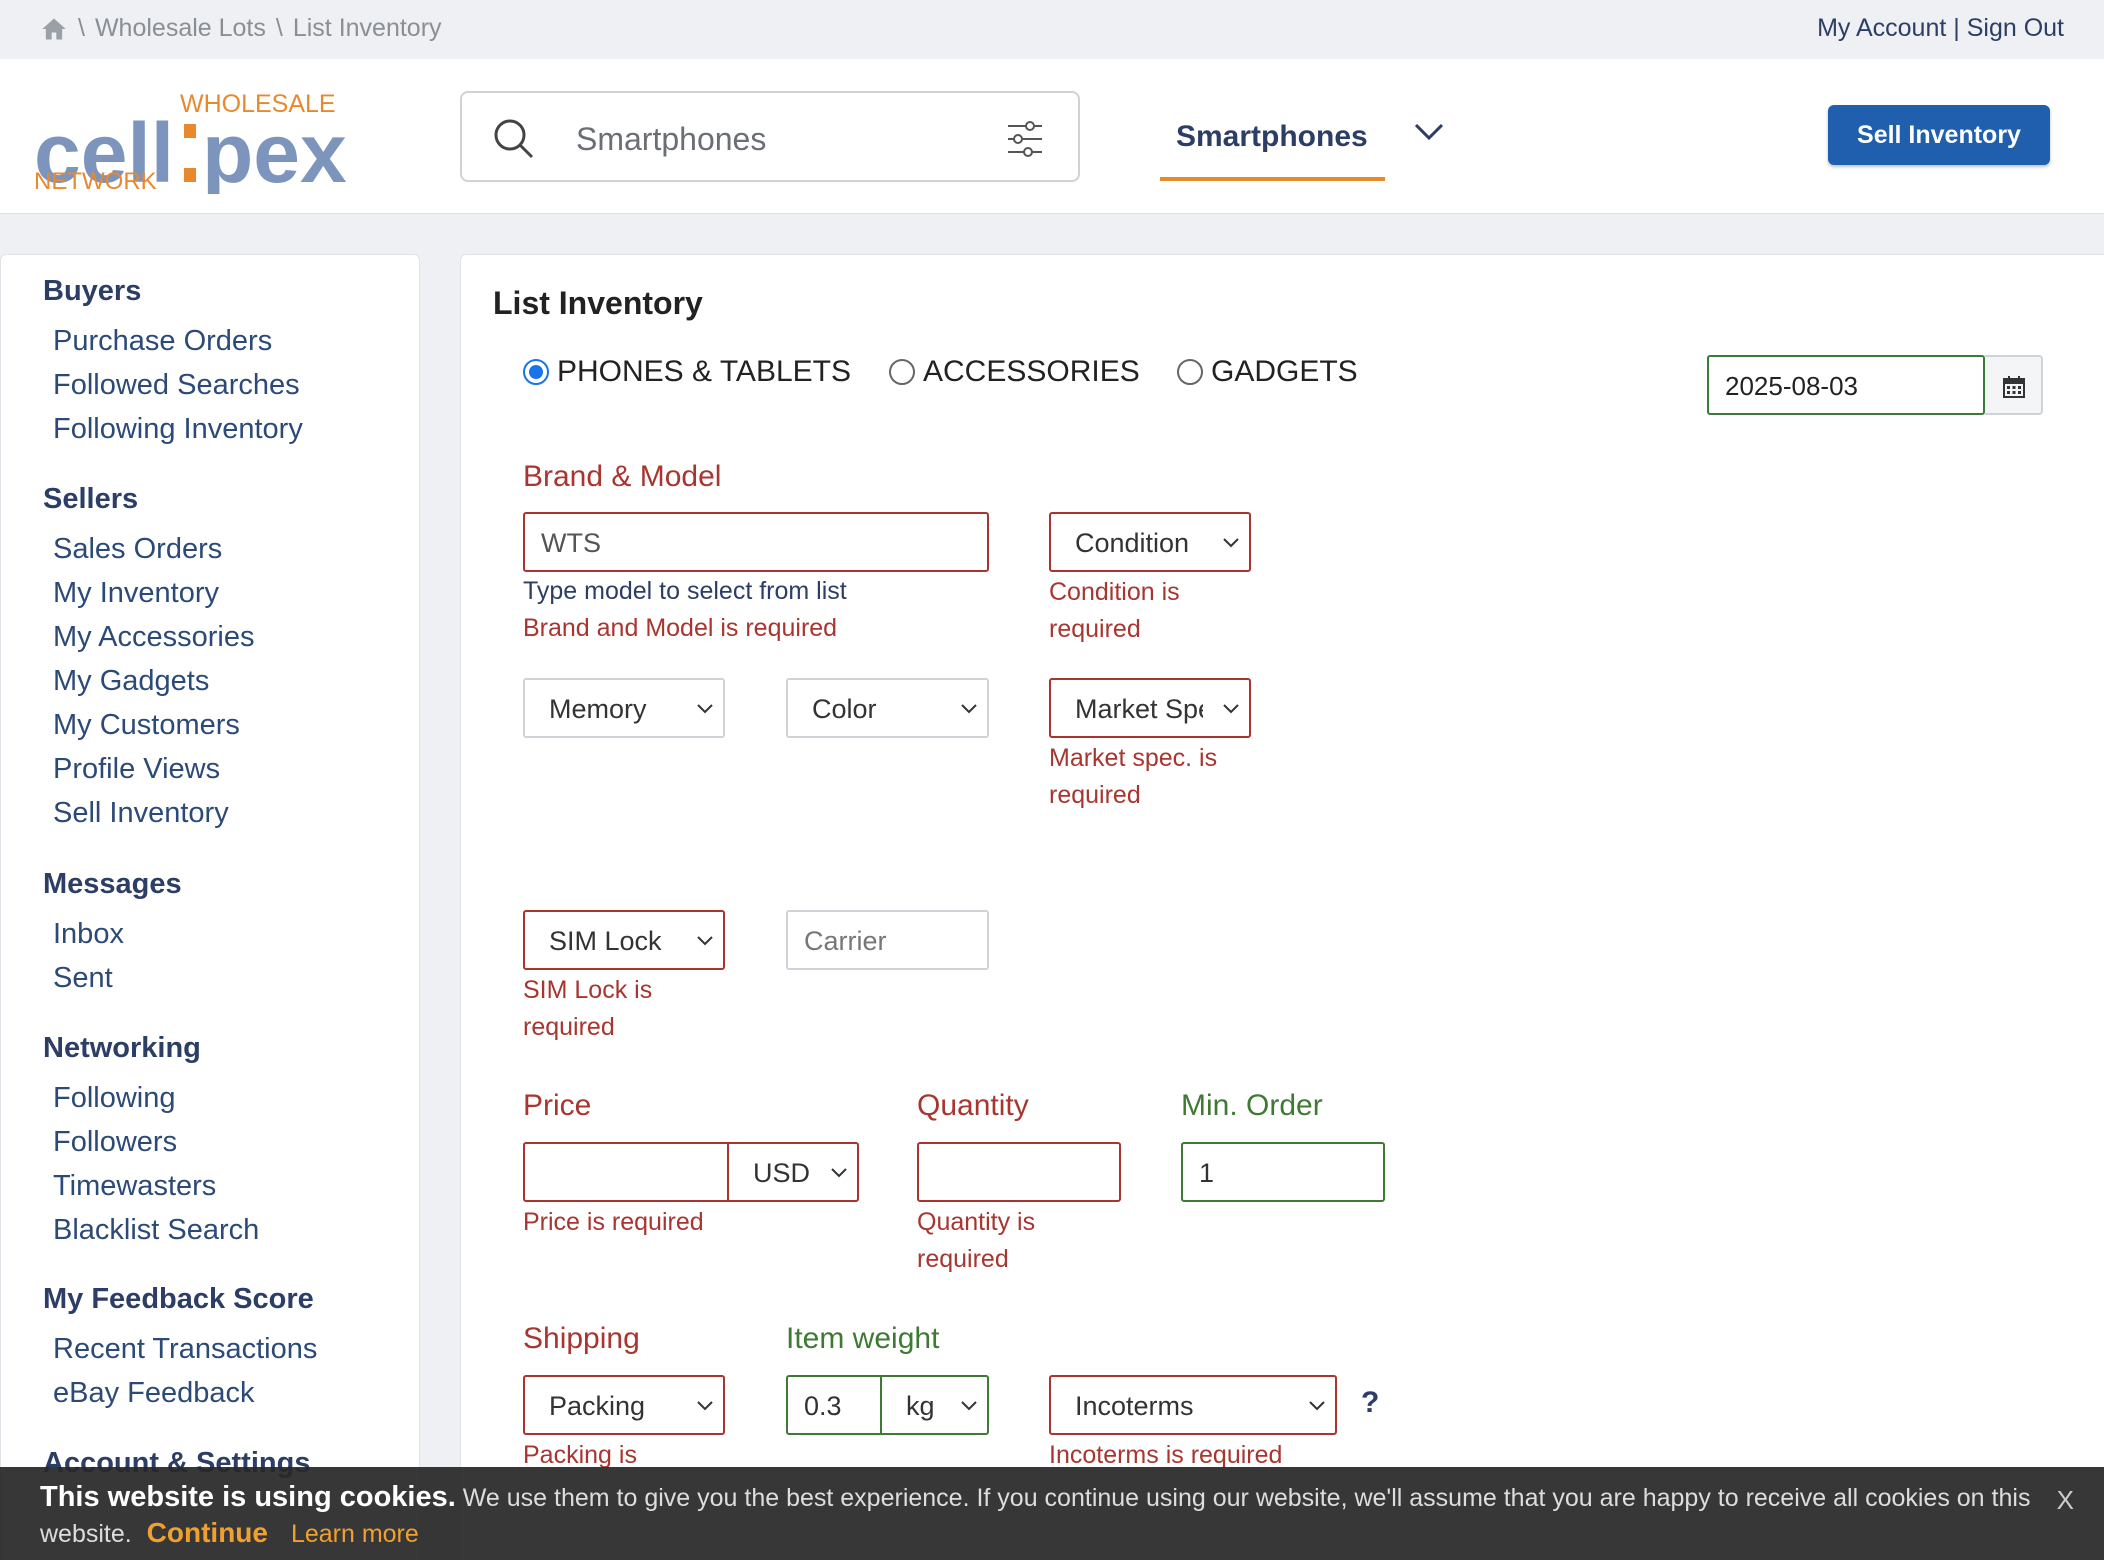  Describe the element at coordinates (1025, 139) in the screenshot. I see `filter-icon` at that location.